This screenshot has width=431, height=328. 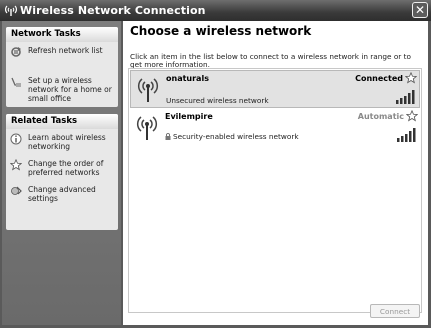 What do you see at coordinates (62, 34) in the screenshot?
I see `network-tasks-heading: Network Tasks` at bounding box center [62, 34].